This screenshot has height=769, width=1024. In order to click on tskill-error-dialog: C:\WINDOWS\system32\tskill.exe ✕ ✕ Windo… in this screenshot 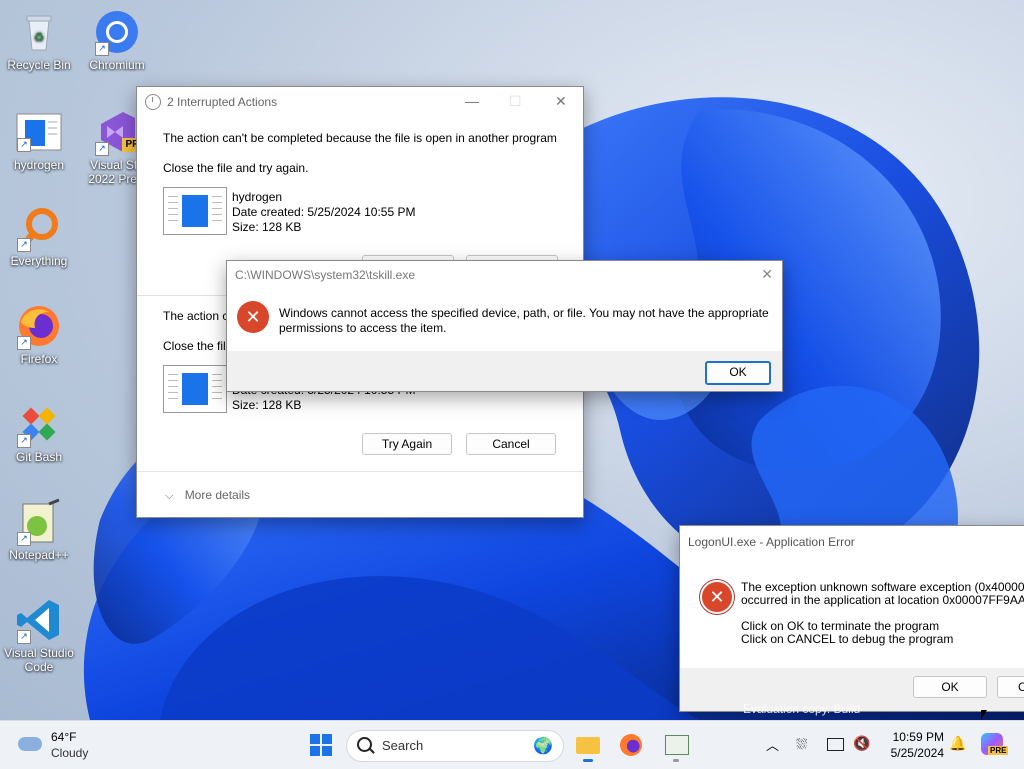, I will do `click(504, 326)`.